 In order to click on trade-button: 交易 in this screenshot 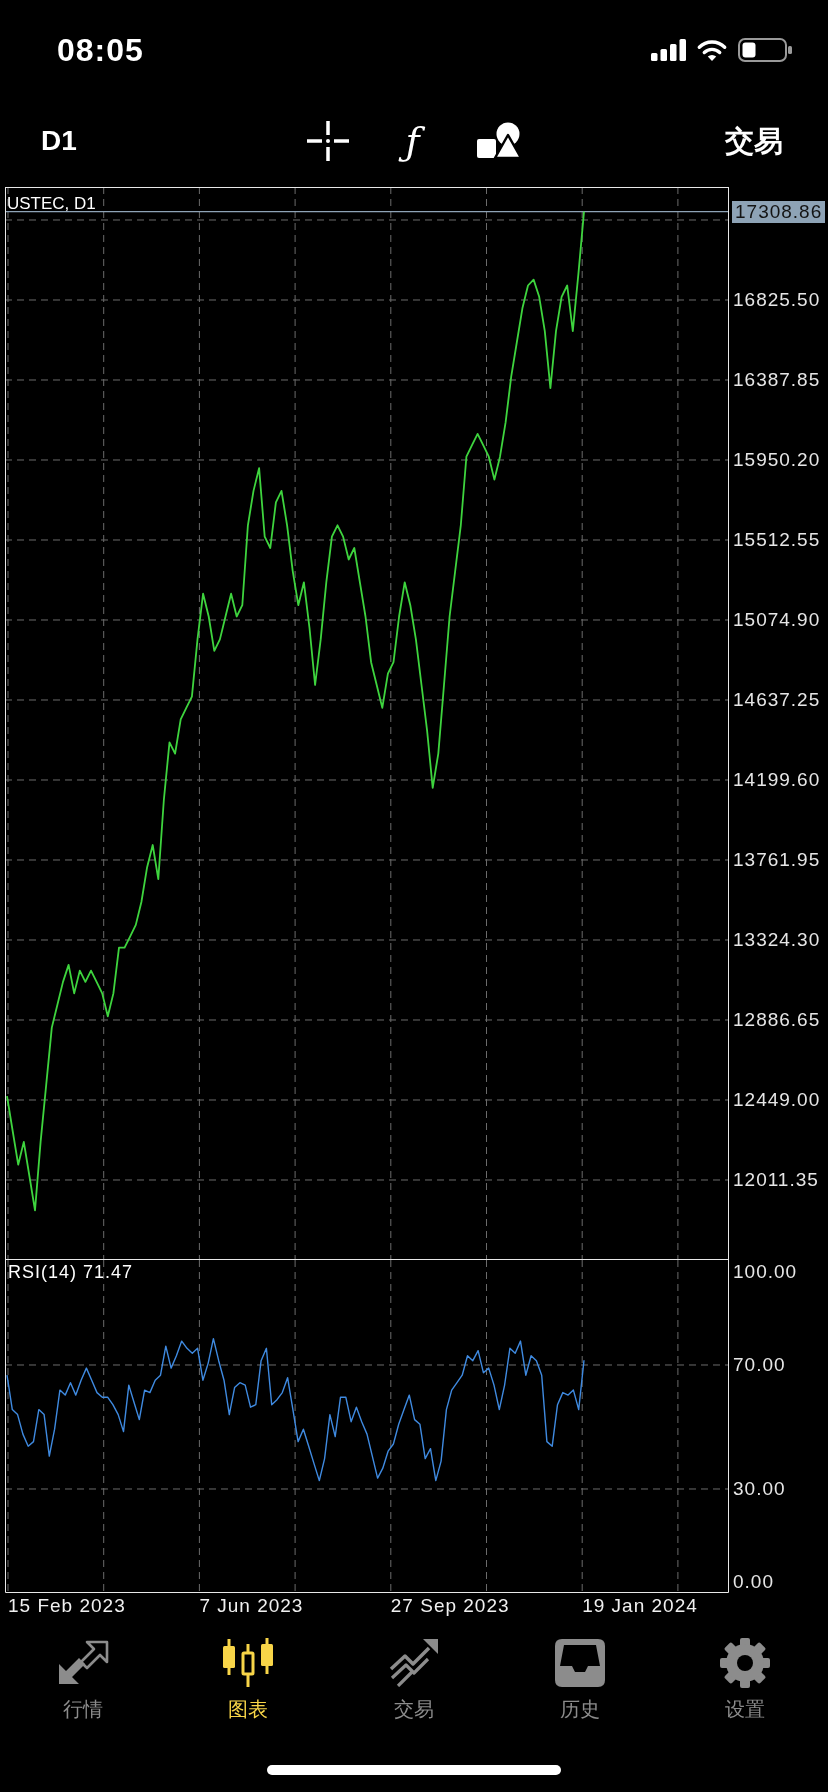, I will do `click(754, 141)`.